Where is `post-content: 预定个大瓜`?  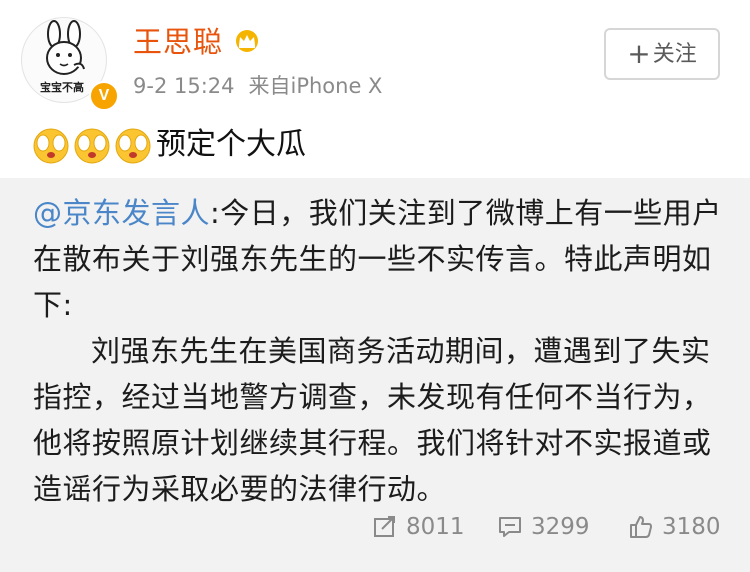
post-content: 预定个大瓜 is located at coordinates (168, 145).